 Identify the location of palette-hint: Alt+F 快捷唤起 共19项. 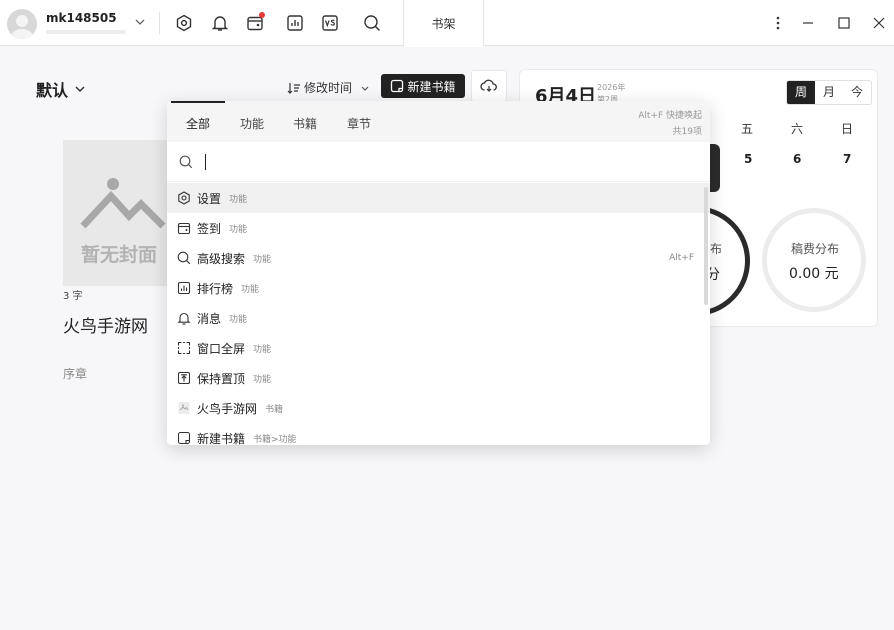
(670, 124).